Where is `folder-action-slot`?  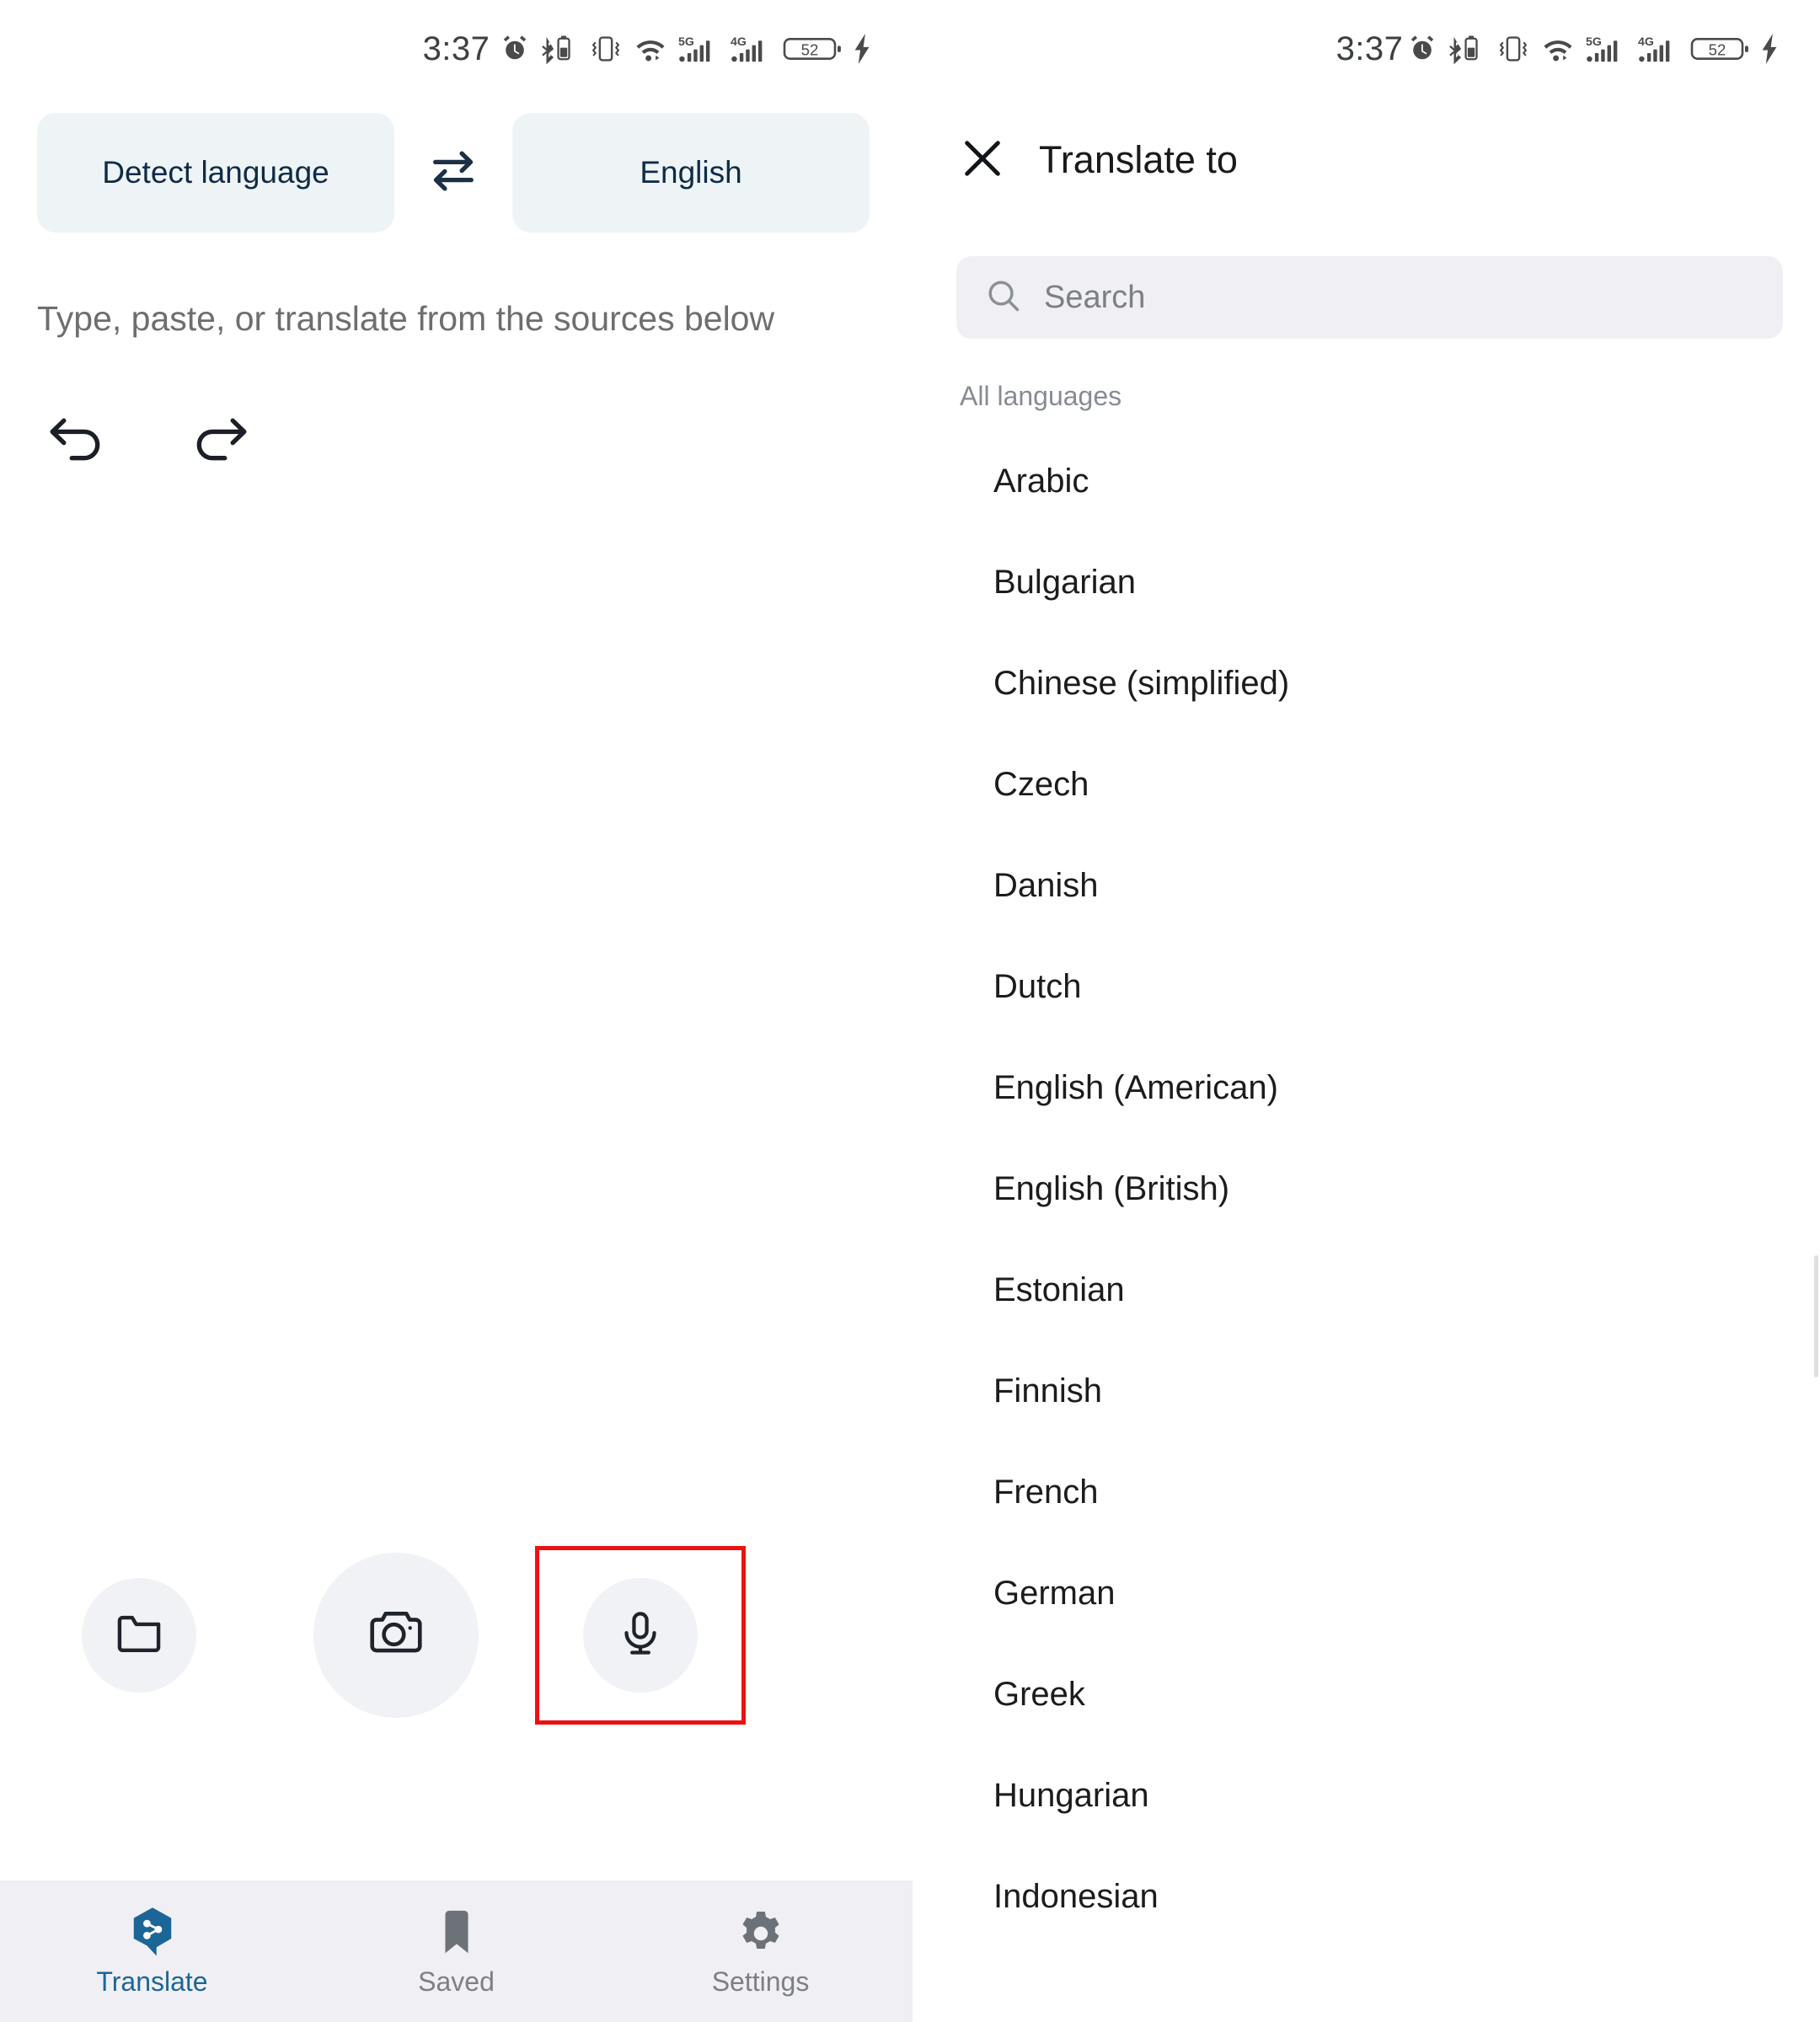
folder-action-slot is located at coordinates (139, 1635).